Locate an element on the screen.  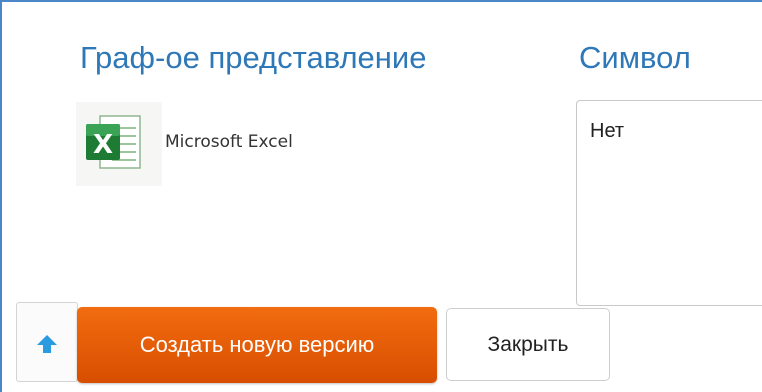
create-new-version-button: Создать новую версию is located at coordinates (257, 345).